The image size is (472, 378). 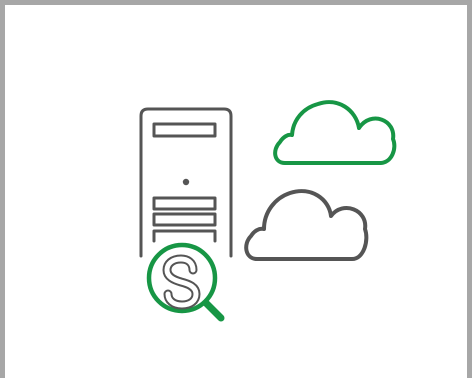 What do you see at coordinates (186, 182) in the screenshot?
I see `server-power-led` at bounding box center [186, 182].